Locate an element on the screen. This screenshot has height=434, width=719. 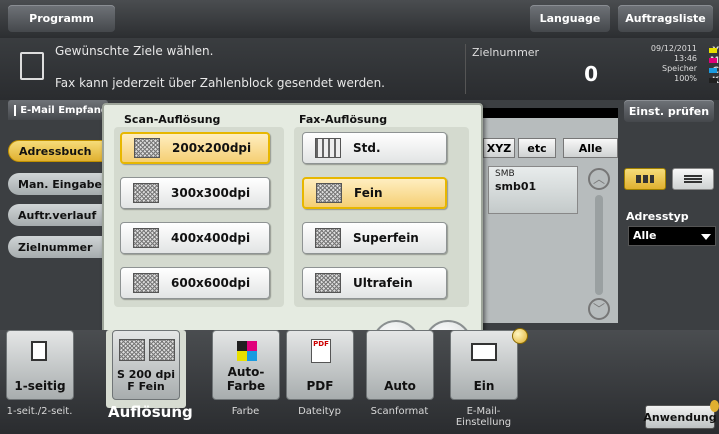
check-settings-button: Einst. prüfen is located at coordinates (669, 111).